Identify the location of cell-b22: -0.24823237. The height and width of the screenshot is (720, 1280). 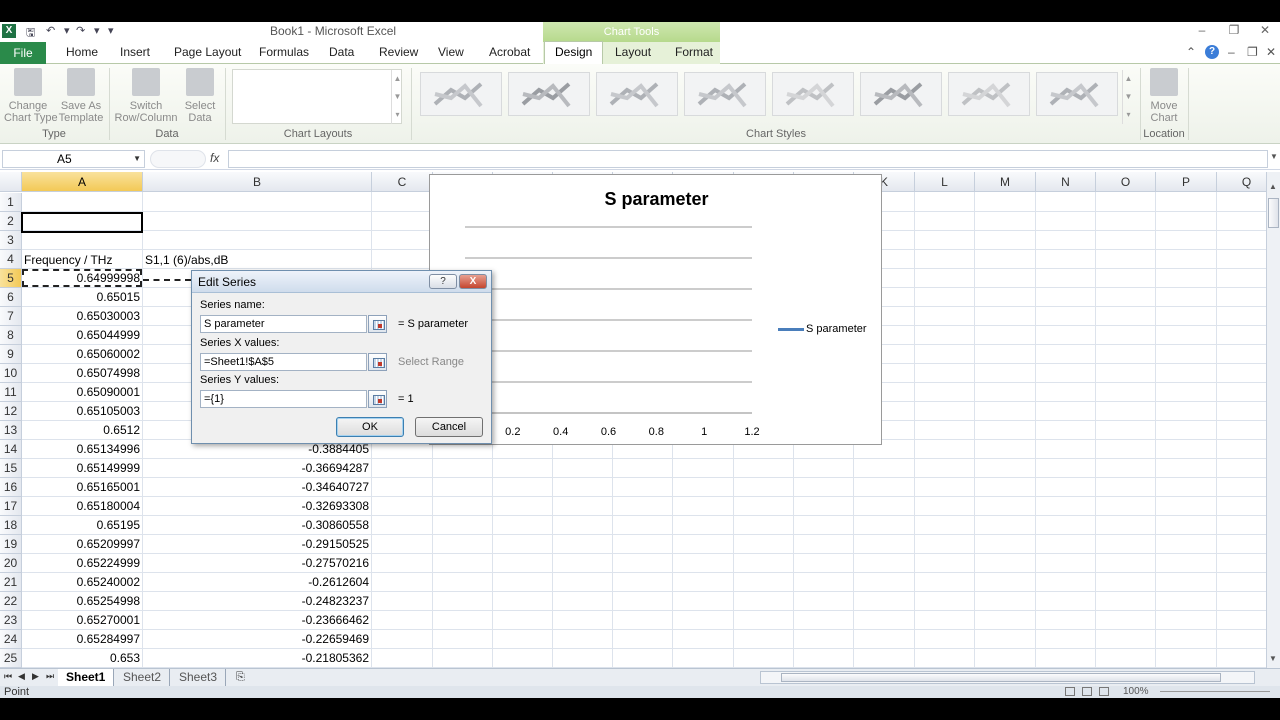
(257, 601).